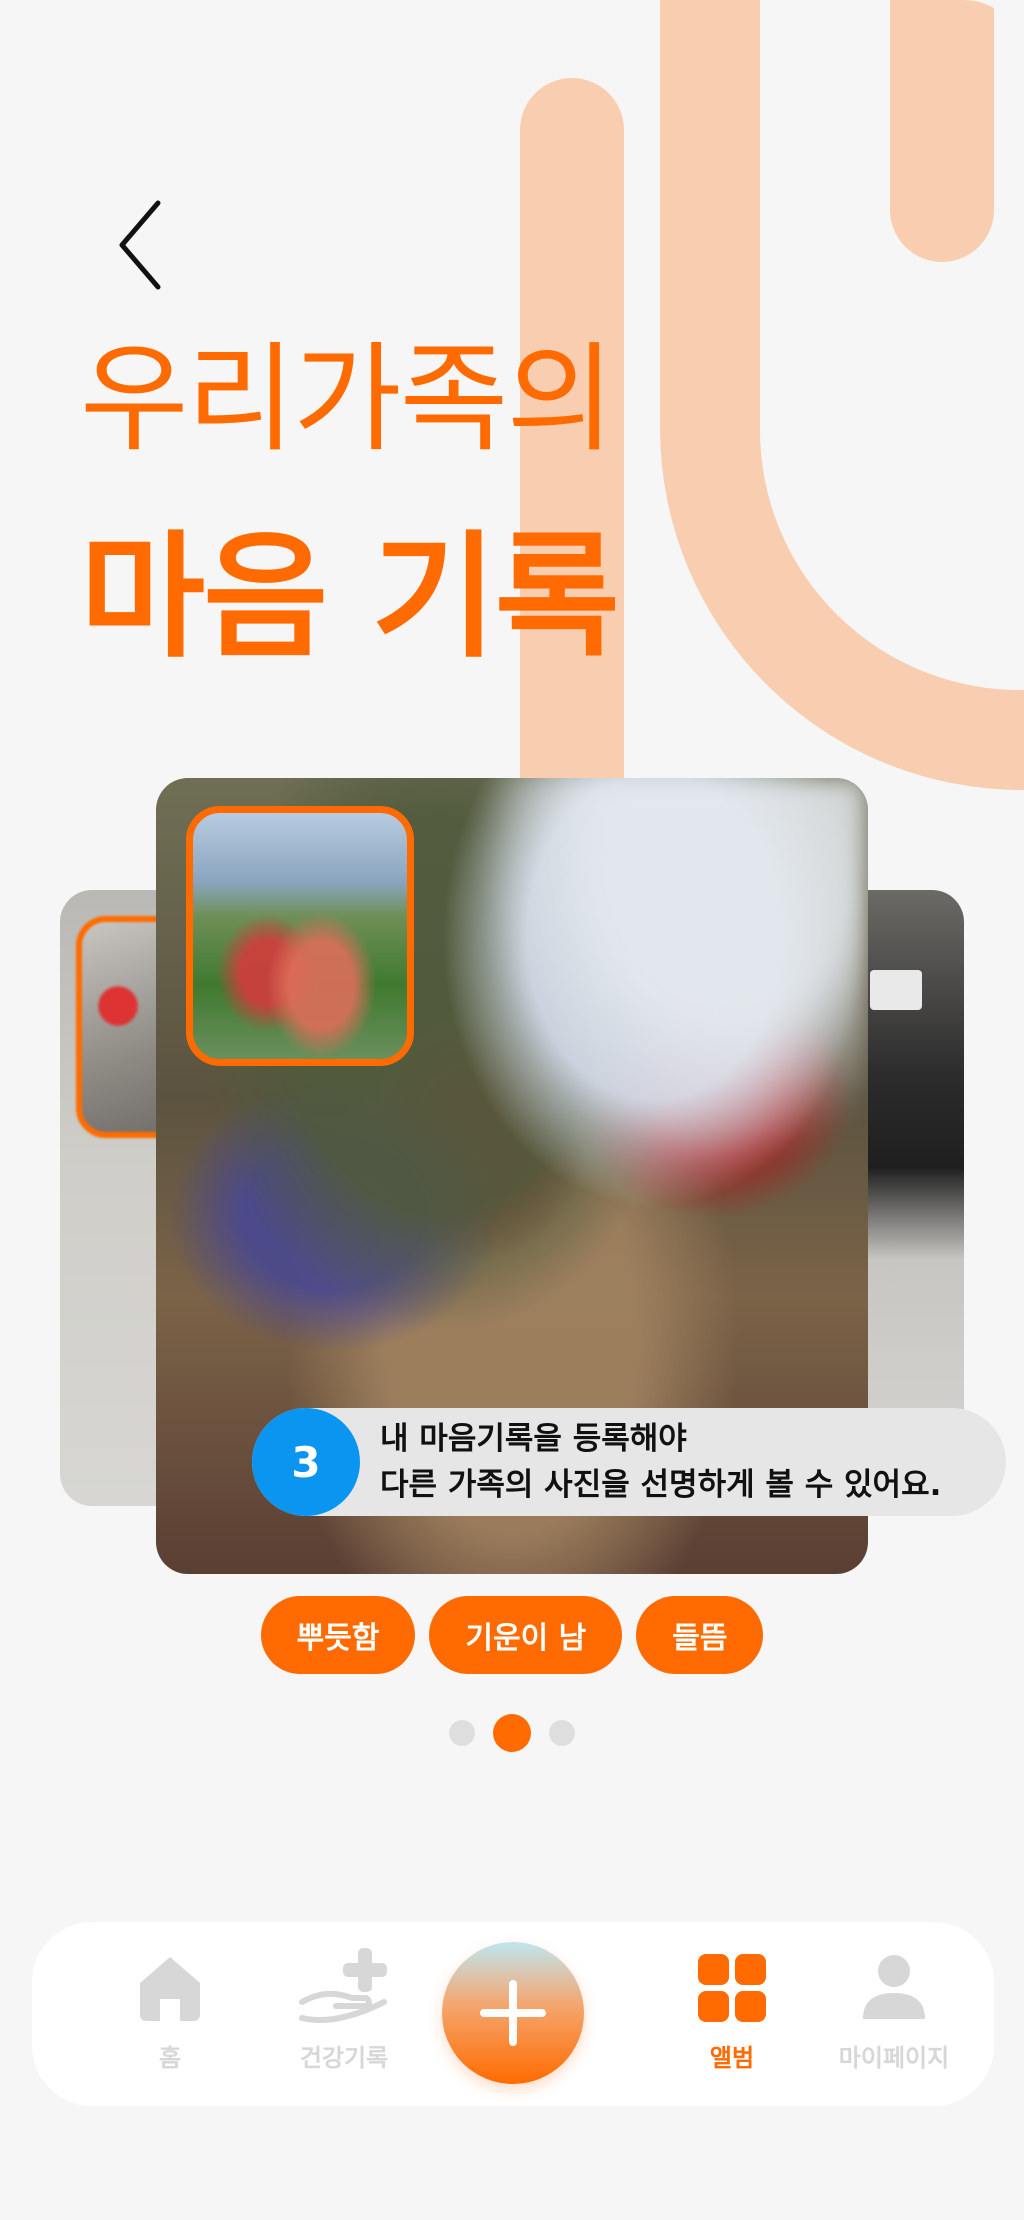 This screenshot has height=2220, width=1024. What do you see at coordinates (894, 1988) in the screenshot?
I see `person-icon` at bounding box center [894, 1988].